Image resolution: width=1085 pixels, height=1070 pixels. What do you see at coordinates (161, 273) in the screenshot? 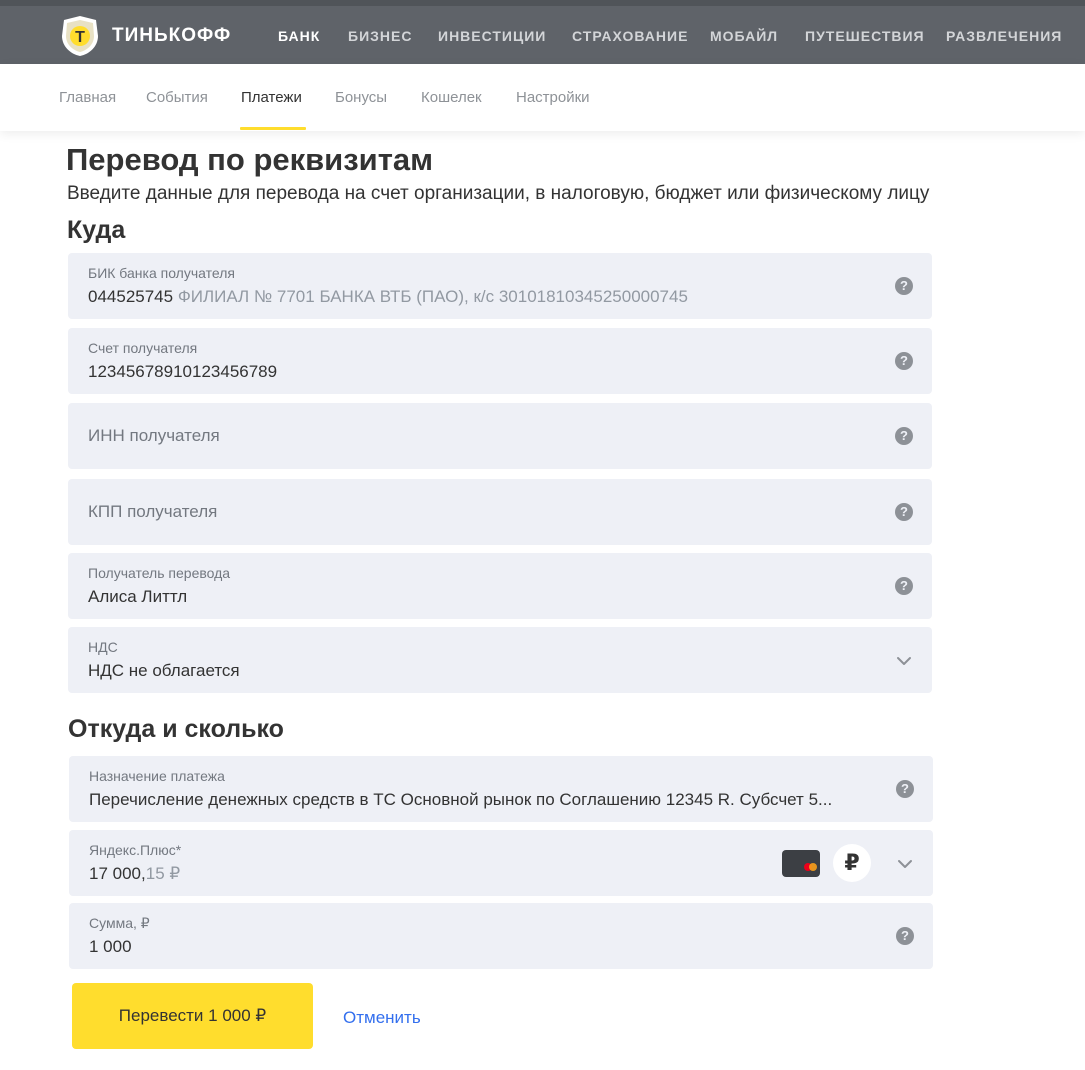
I see `bik-label: БИК банка получателя` at bounding box center [161, 273].